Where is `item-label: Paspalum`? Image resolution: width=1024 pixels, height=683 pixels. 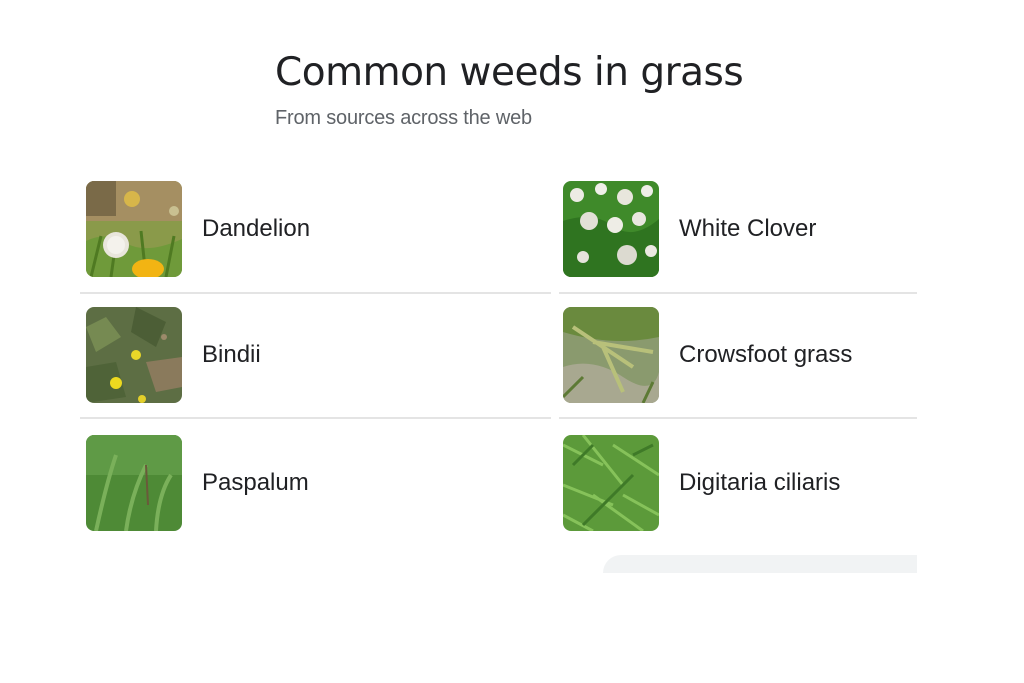 item-label: Paspalum is located at coordinates (255, 482).